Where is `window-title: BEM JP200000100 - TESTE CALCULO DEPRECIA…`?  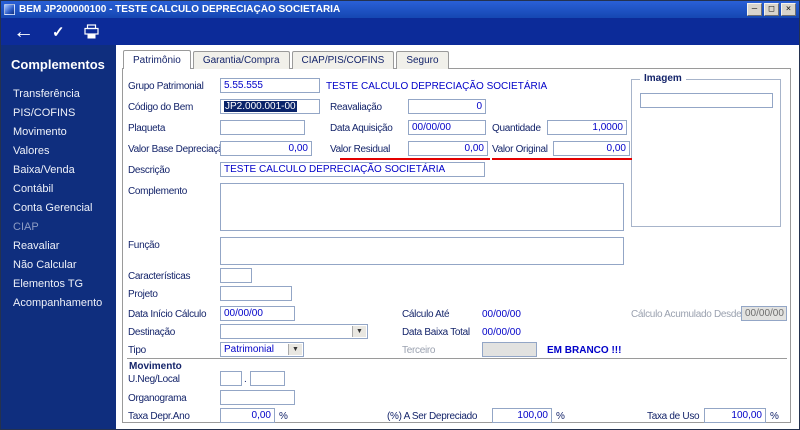
window-title: BEM JP200000100 - TESTE CALCULO DEPRECIA… is located at coordinates (180, 9).